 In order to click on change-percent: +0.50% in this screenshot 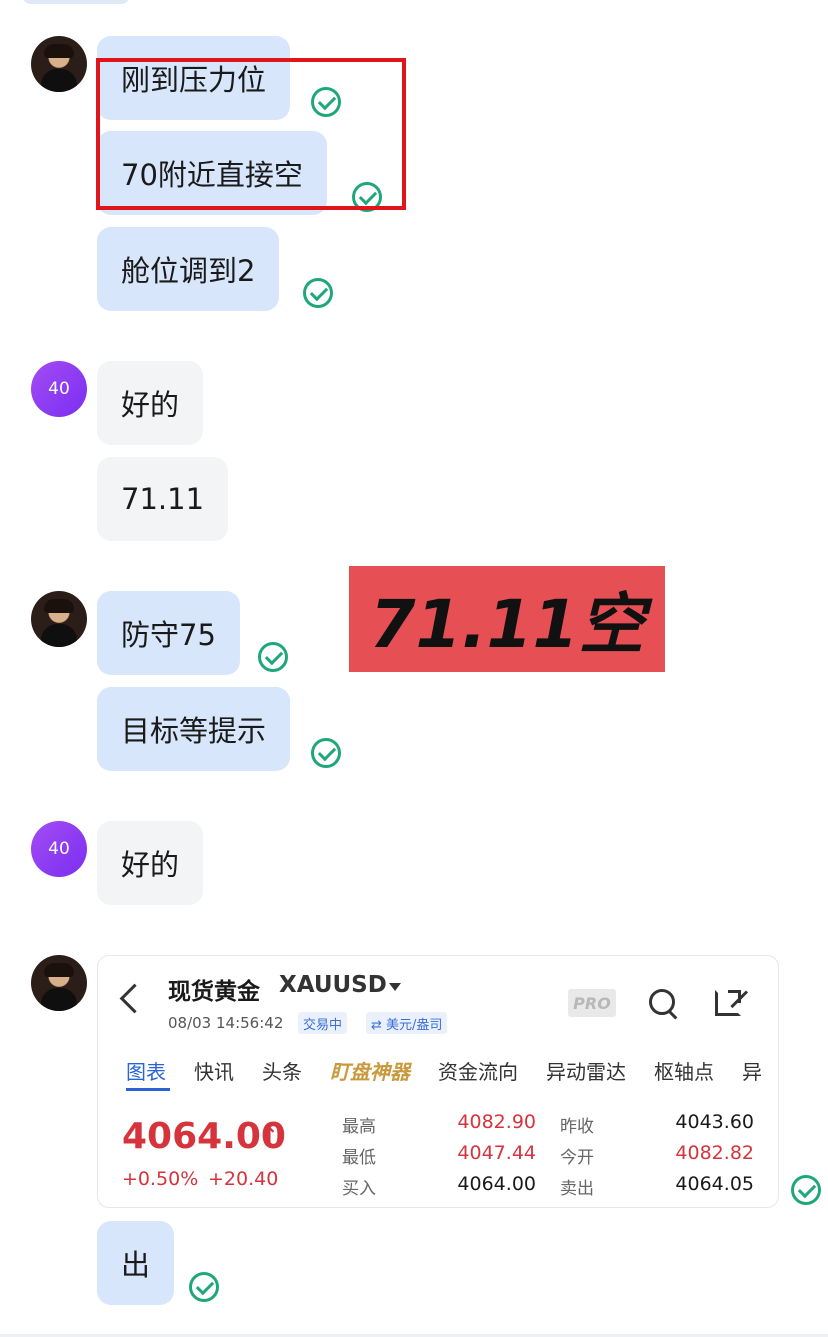, I will do `click(160, 1179)`.